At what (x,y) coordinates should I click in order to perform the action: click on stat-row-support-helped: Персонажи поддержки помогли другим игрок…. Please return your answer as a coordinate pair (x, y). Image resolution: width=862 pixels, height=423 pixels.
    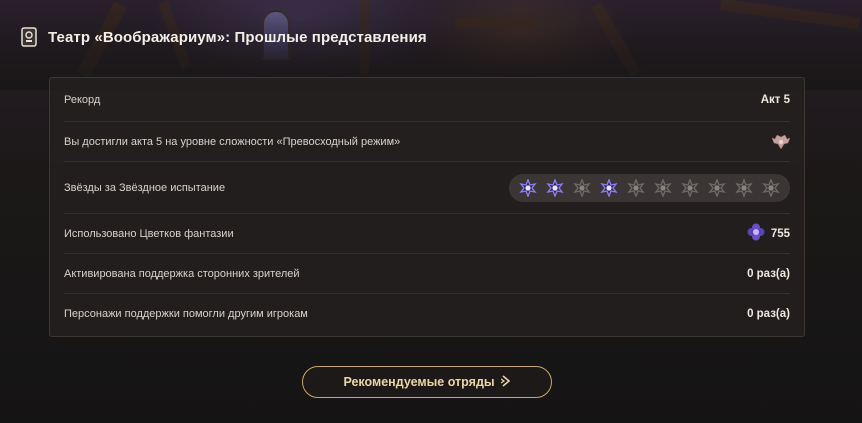
    Looking at the image, I should click on (427, 314).